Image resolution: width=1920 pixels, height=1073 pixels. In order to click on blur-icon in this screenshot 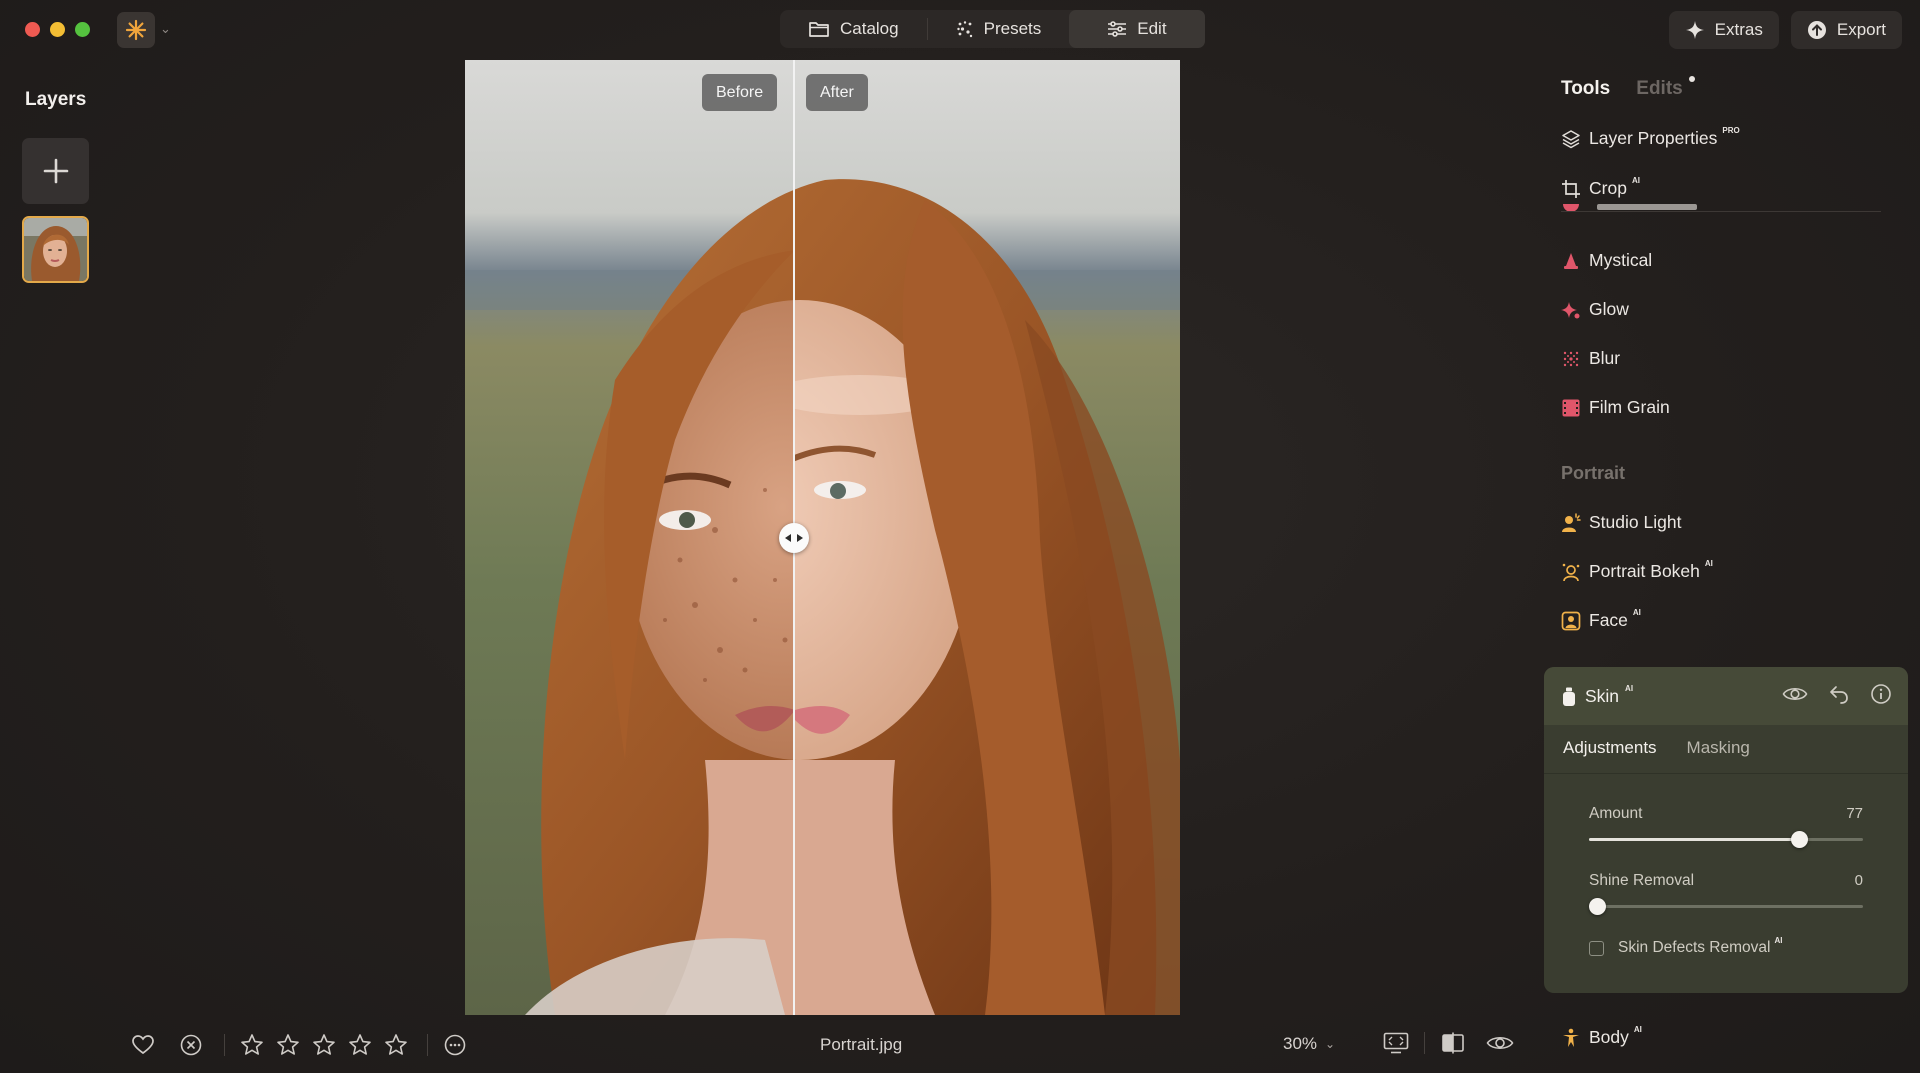, I will do `click(1571, 359)`.